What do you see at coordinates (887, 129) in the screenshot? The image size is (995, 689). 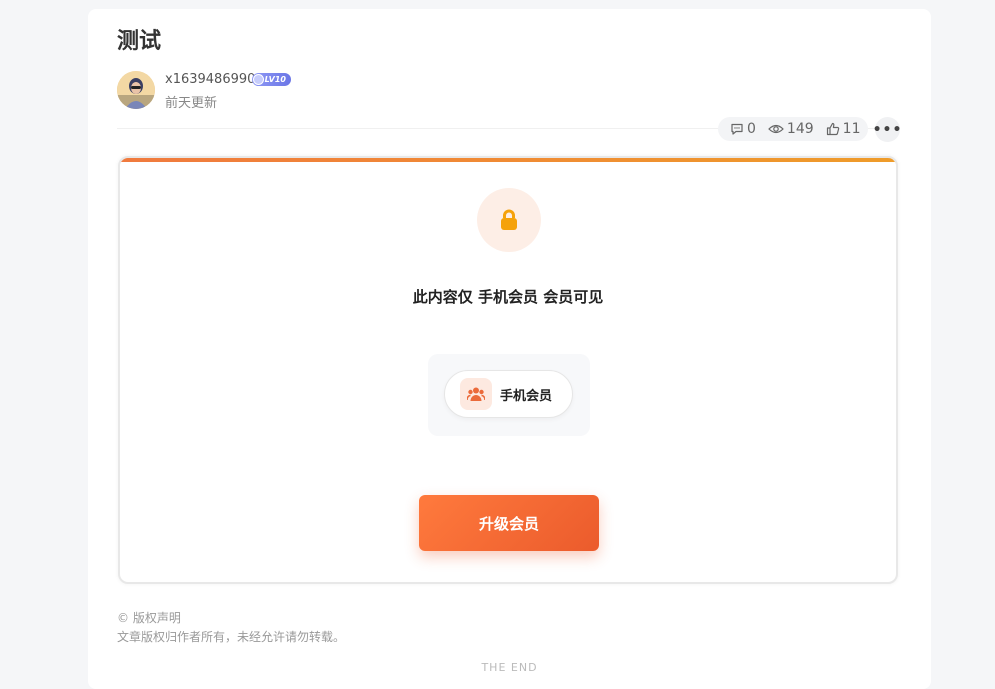 I see `more-options-button: •••` at bounding box center [887, 129].